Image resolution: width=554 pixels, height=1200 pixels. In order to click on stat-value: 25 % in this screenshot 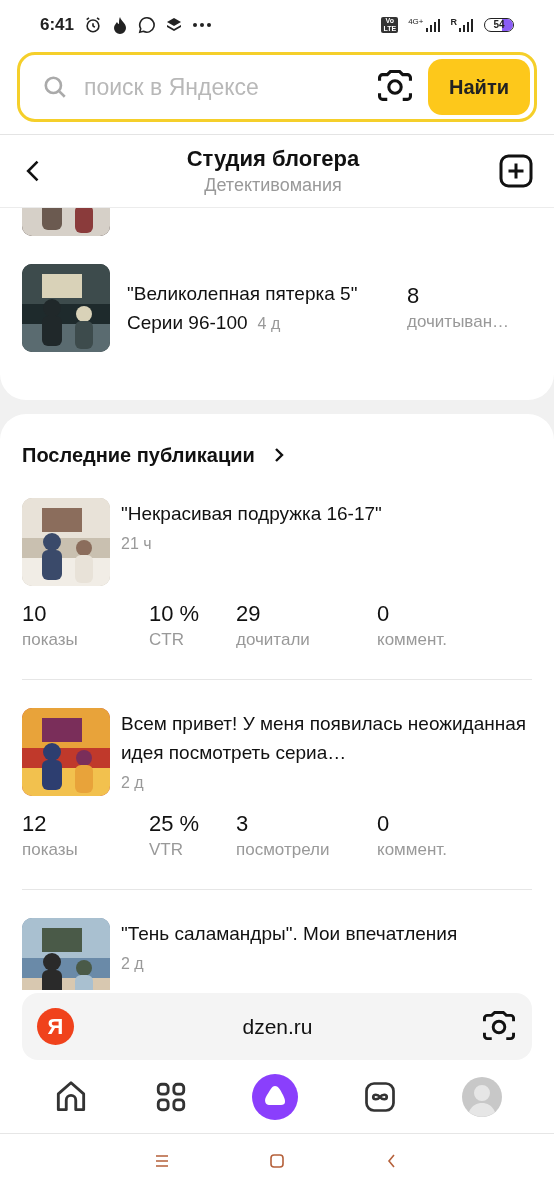, I will do `click(175, 824)`.